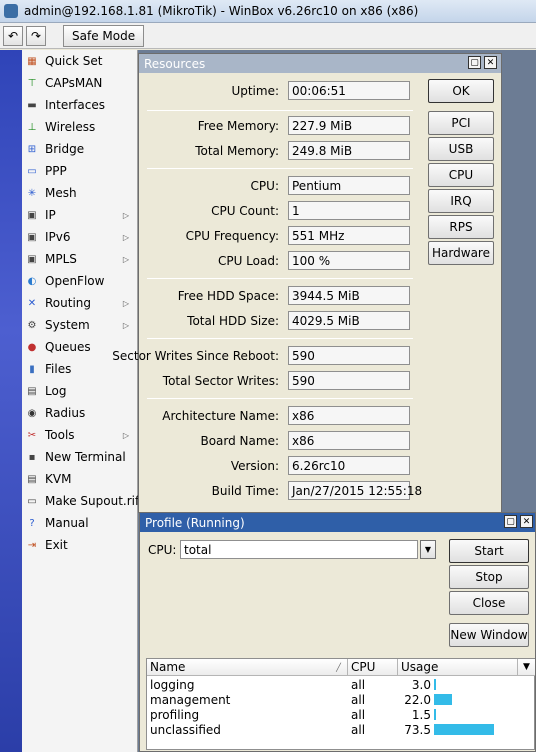 The image size is (536, 752). Describe the element at coordinates (79, 413) in the screenshot. I see `menu-item-radius: ◉ Radius` at that location.